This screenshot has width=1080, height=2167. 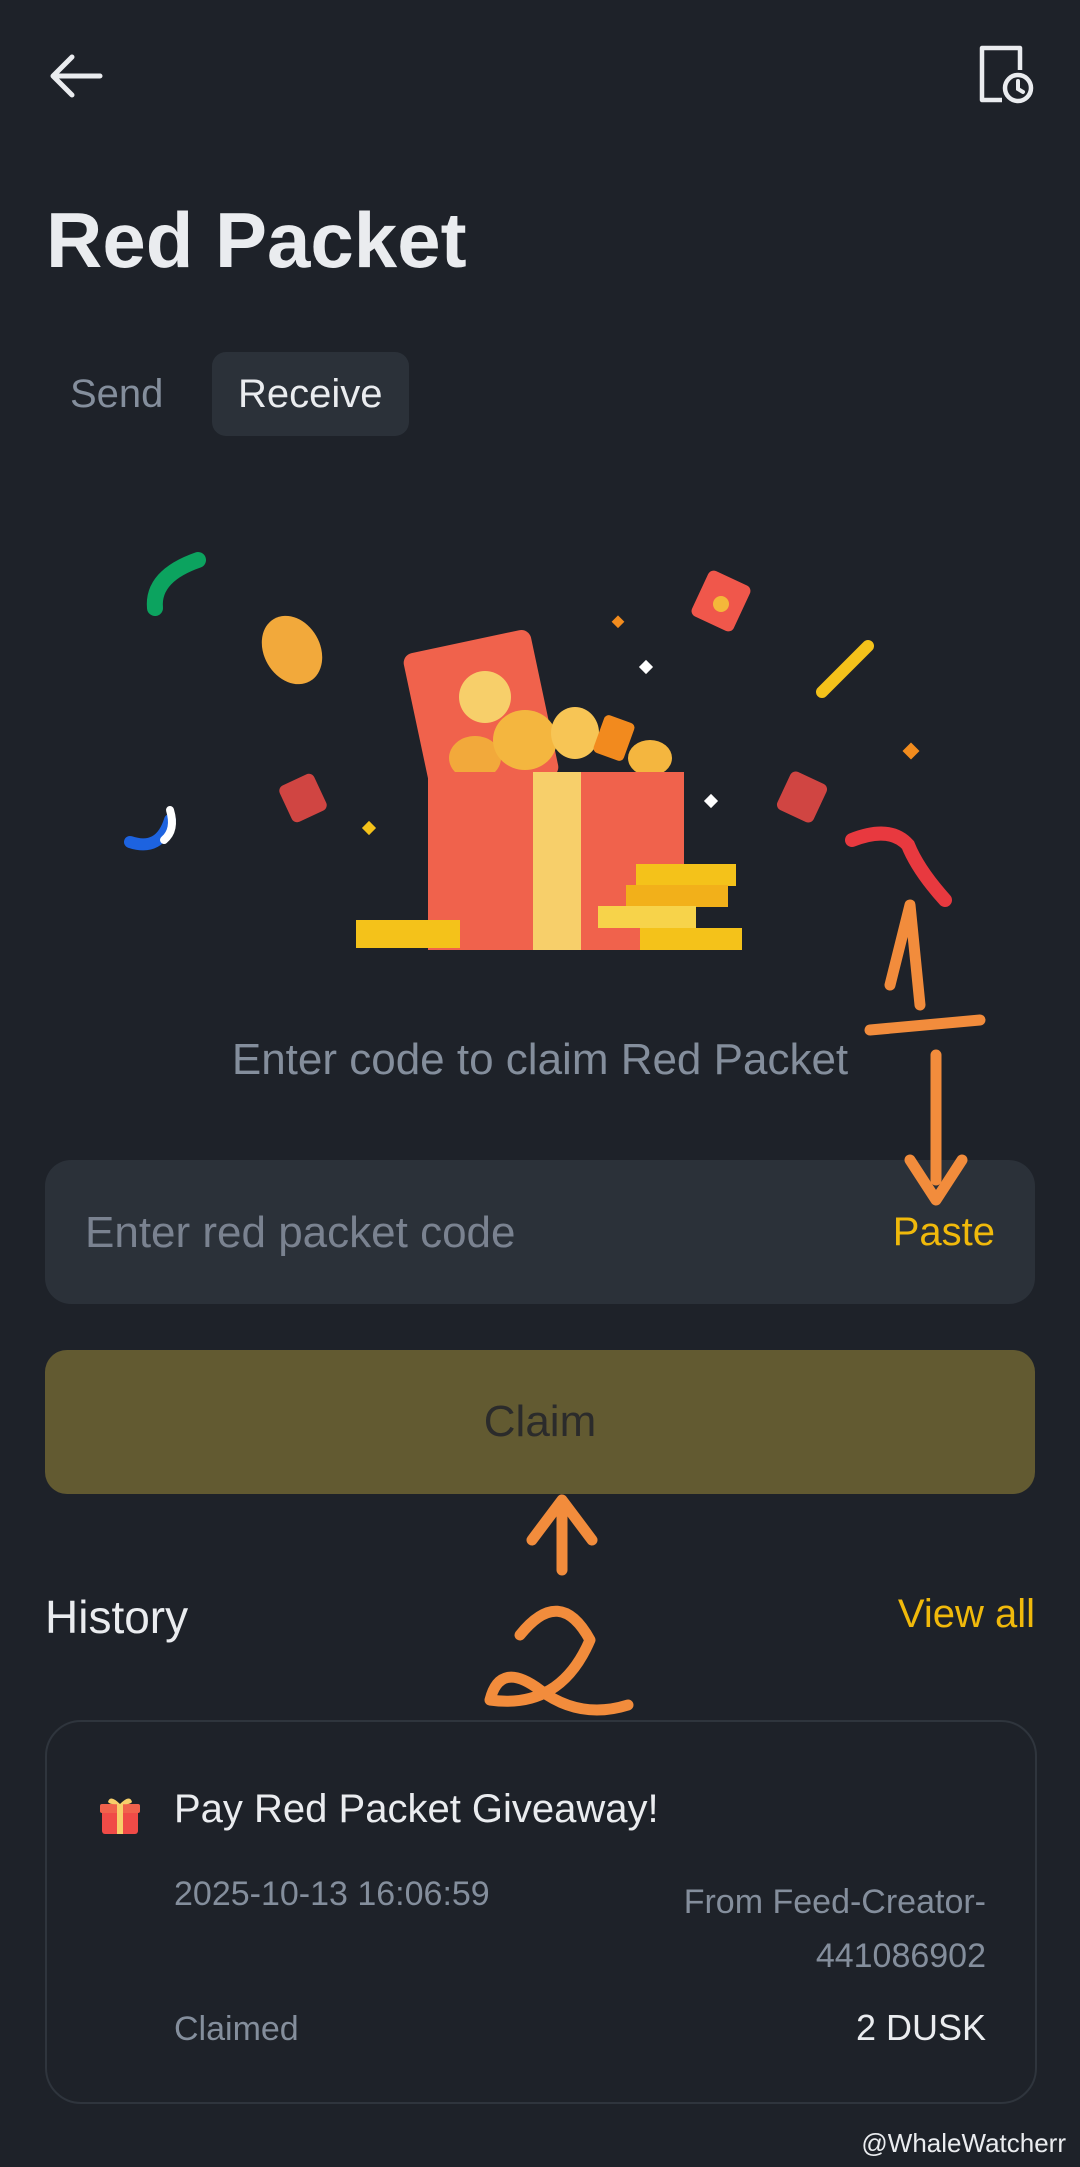 What do you see at coordinates (120, 1816) in the screenshot?
I see `gift-icon` at bounding box center [120, 1816].